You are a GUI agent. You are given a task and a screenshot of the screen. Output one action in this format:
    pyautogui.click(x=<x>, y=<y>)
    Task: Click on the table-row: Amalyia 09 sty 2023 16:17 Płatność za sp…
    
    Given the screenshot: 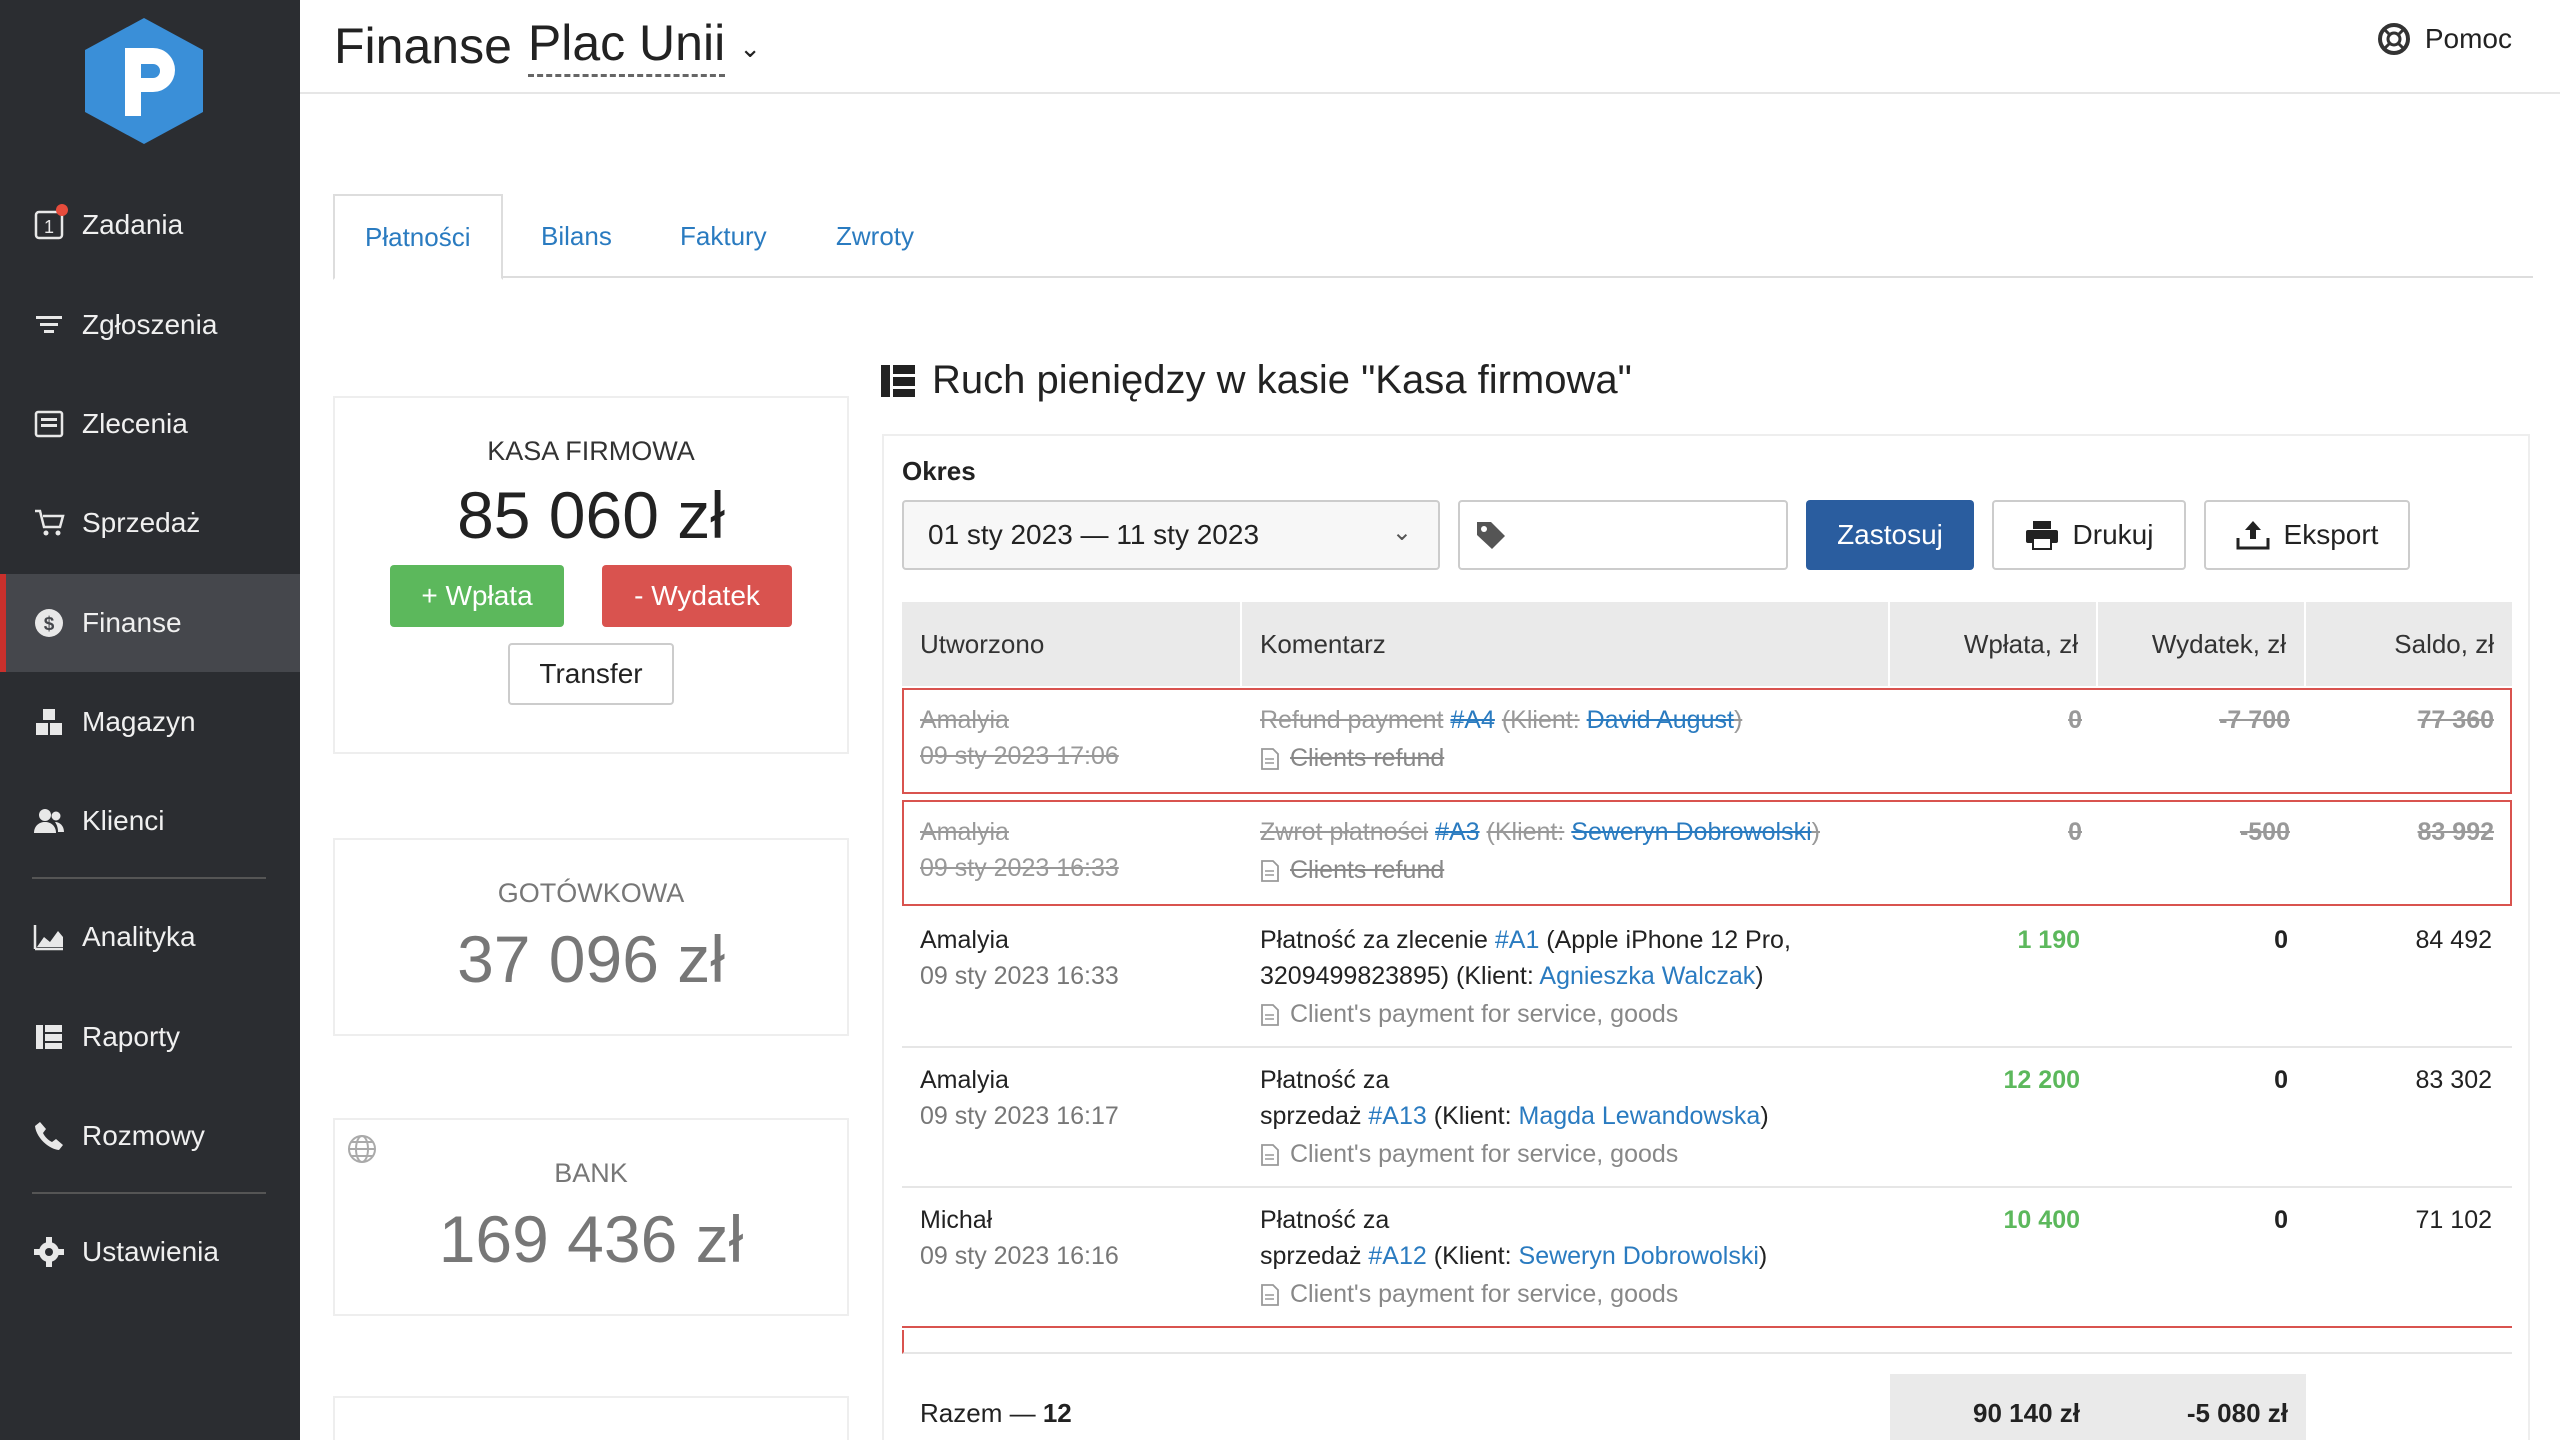 What is the action you would take?
    pyautogui.click(x=1707, y=1118)
    